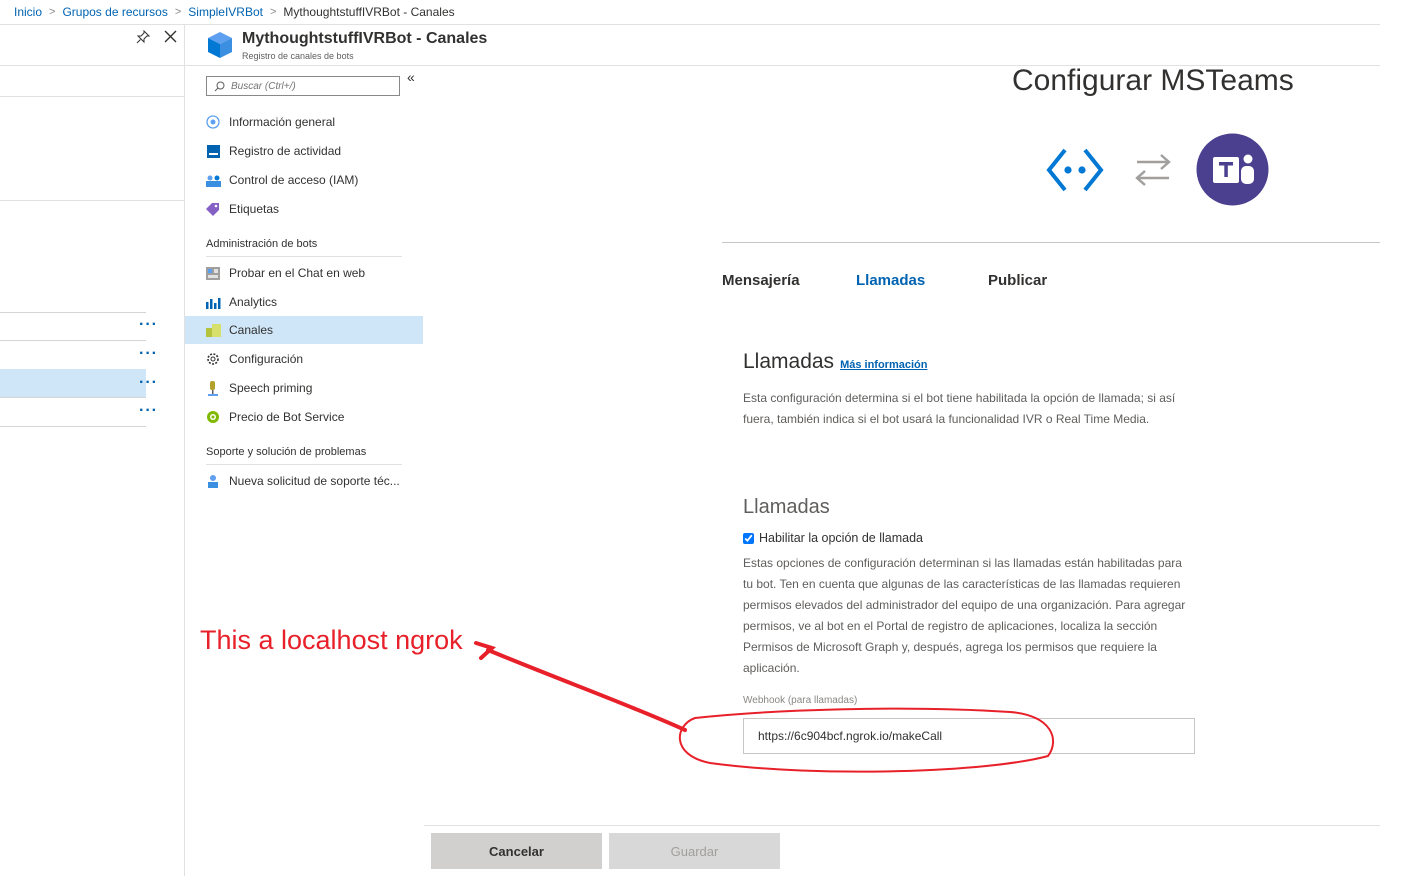  What do you see at coordinates (219, 86) in the screenshot?
I see `search-icon` at bounding box center [219, 86].